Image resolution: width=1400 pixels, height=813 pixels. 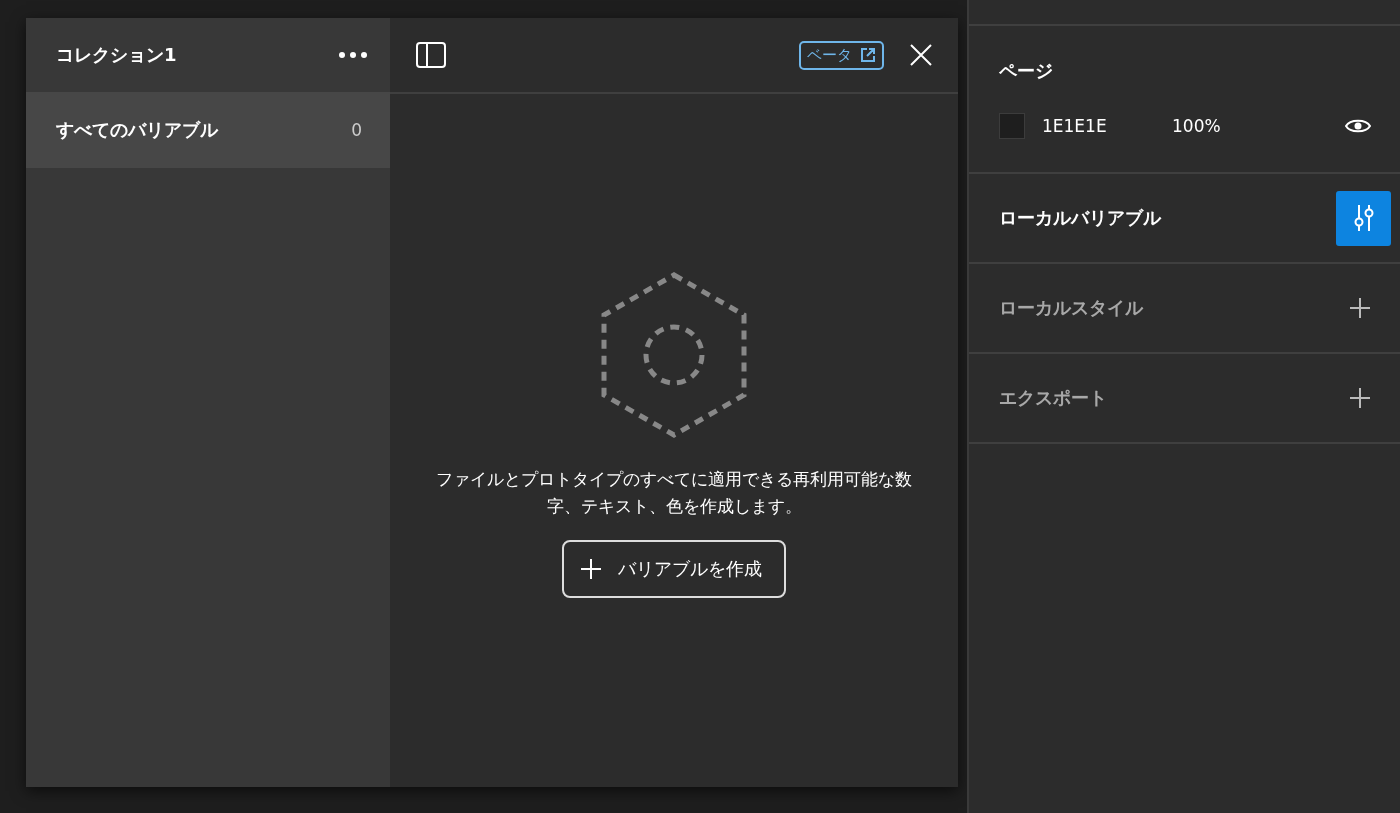 I want to click on hex-value: 1E1E1E, so click(x=1075, y=126).